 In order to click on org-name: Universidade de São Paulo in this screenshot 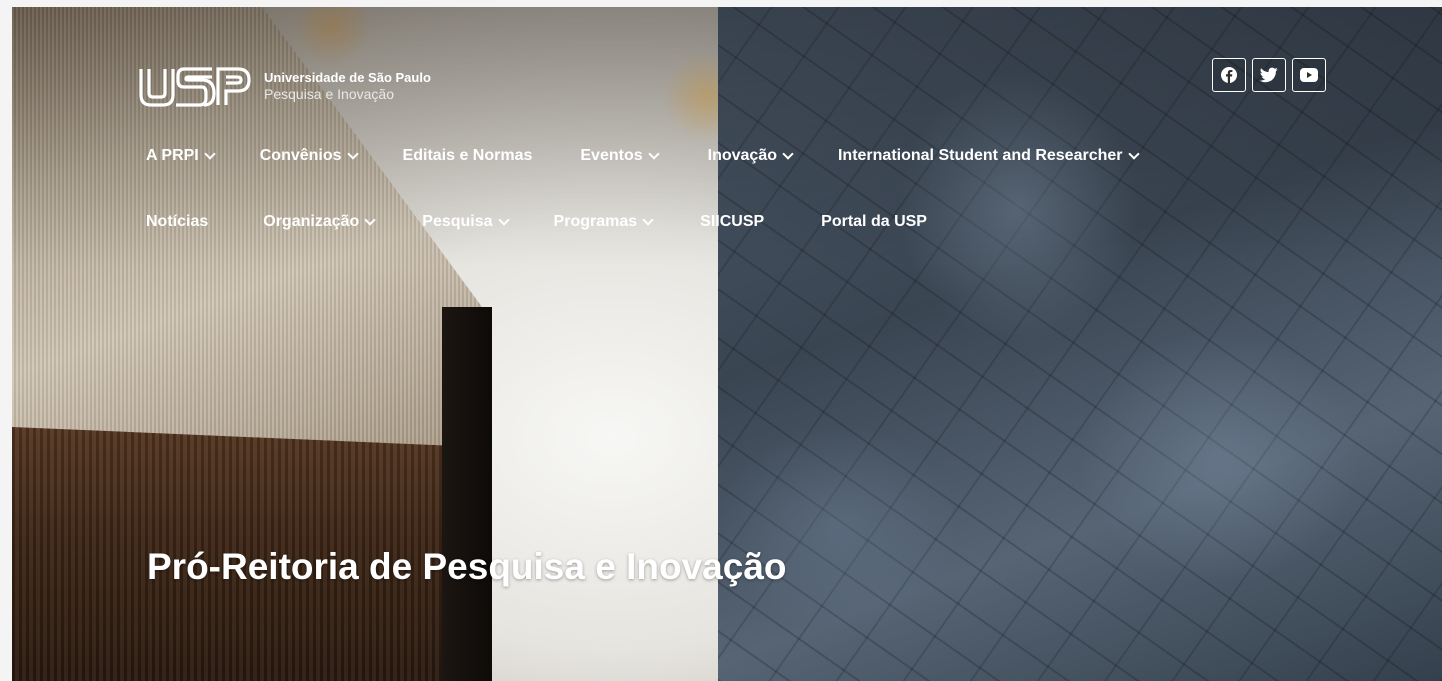, I will do `click(347, 78)`.